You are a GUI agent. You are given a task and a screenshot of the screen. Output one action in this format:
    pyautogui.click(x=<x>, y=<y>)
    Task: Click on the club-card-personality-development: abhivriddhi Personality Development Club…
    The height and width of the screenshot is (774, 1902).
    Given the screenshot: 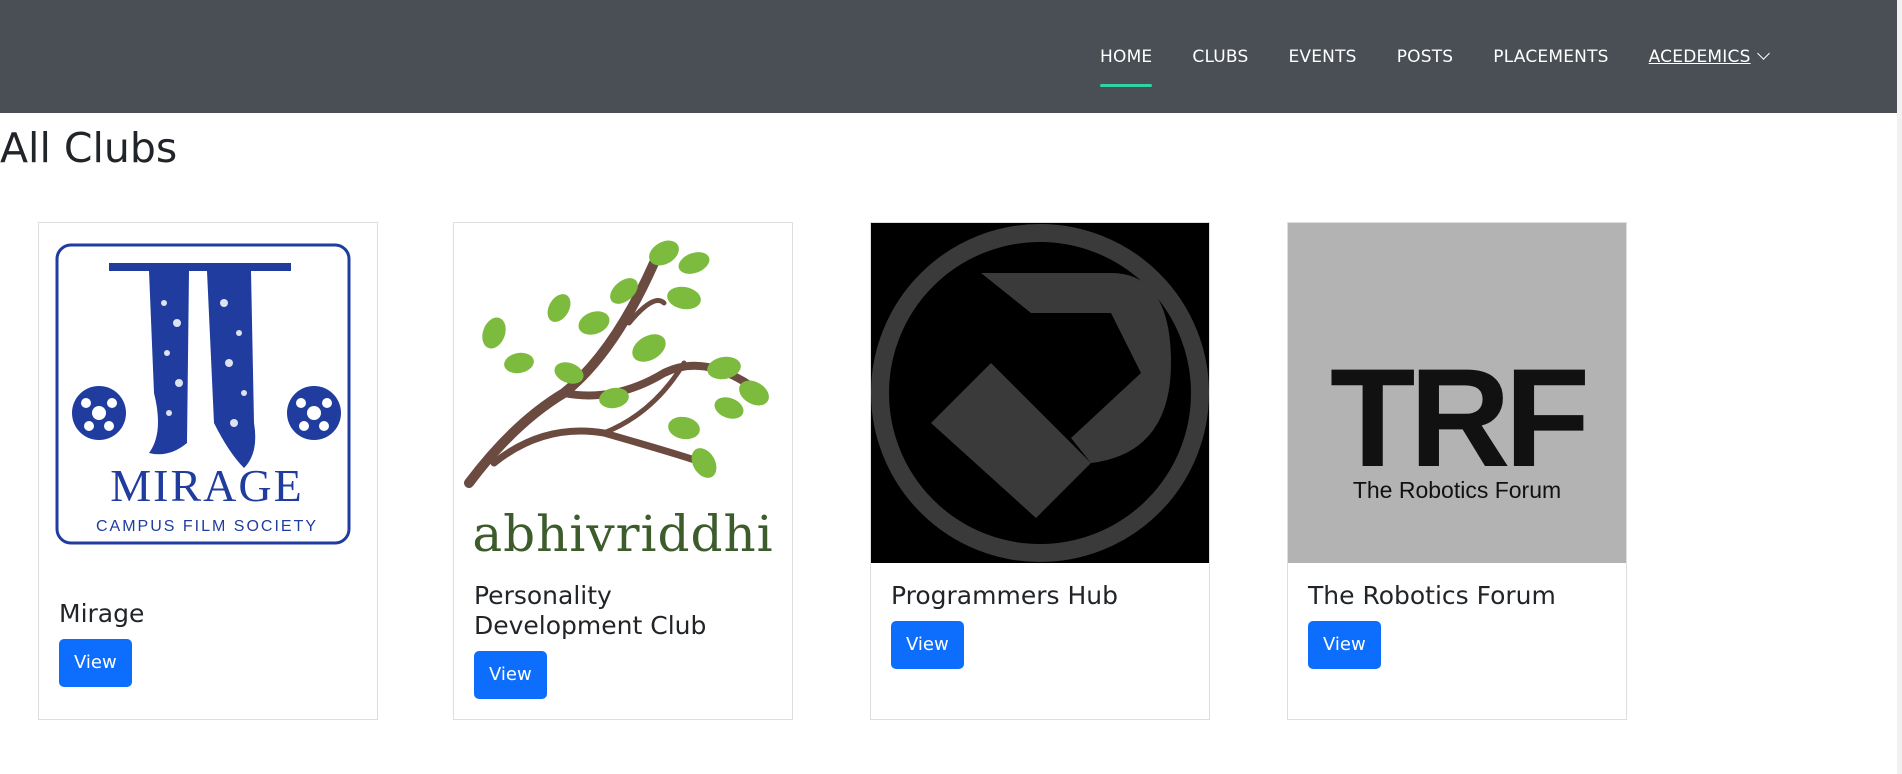 What is the action you would take?
    pyautogui.click(x=623, y=471)
    